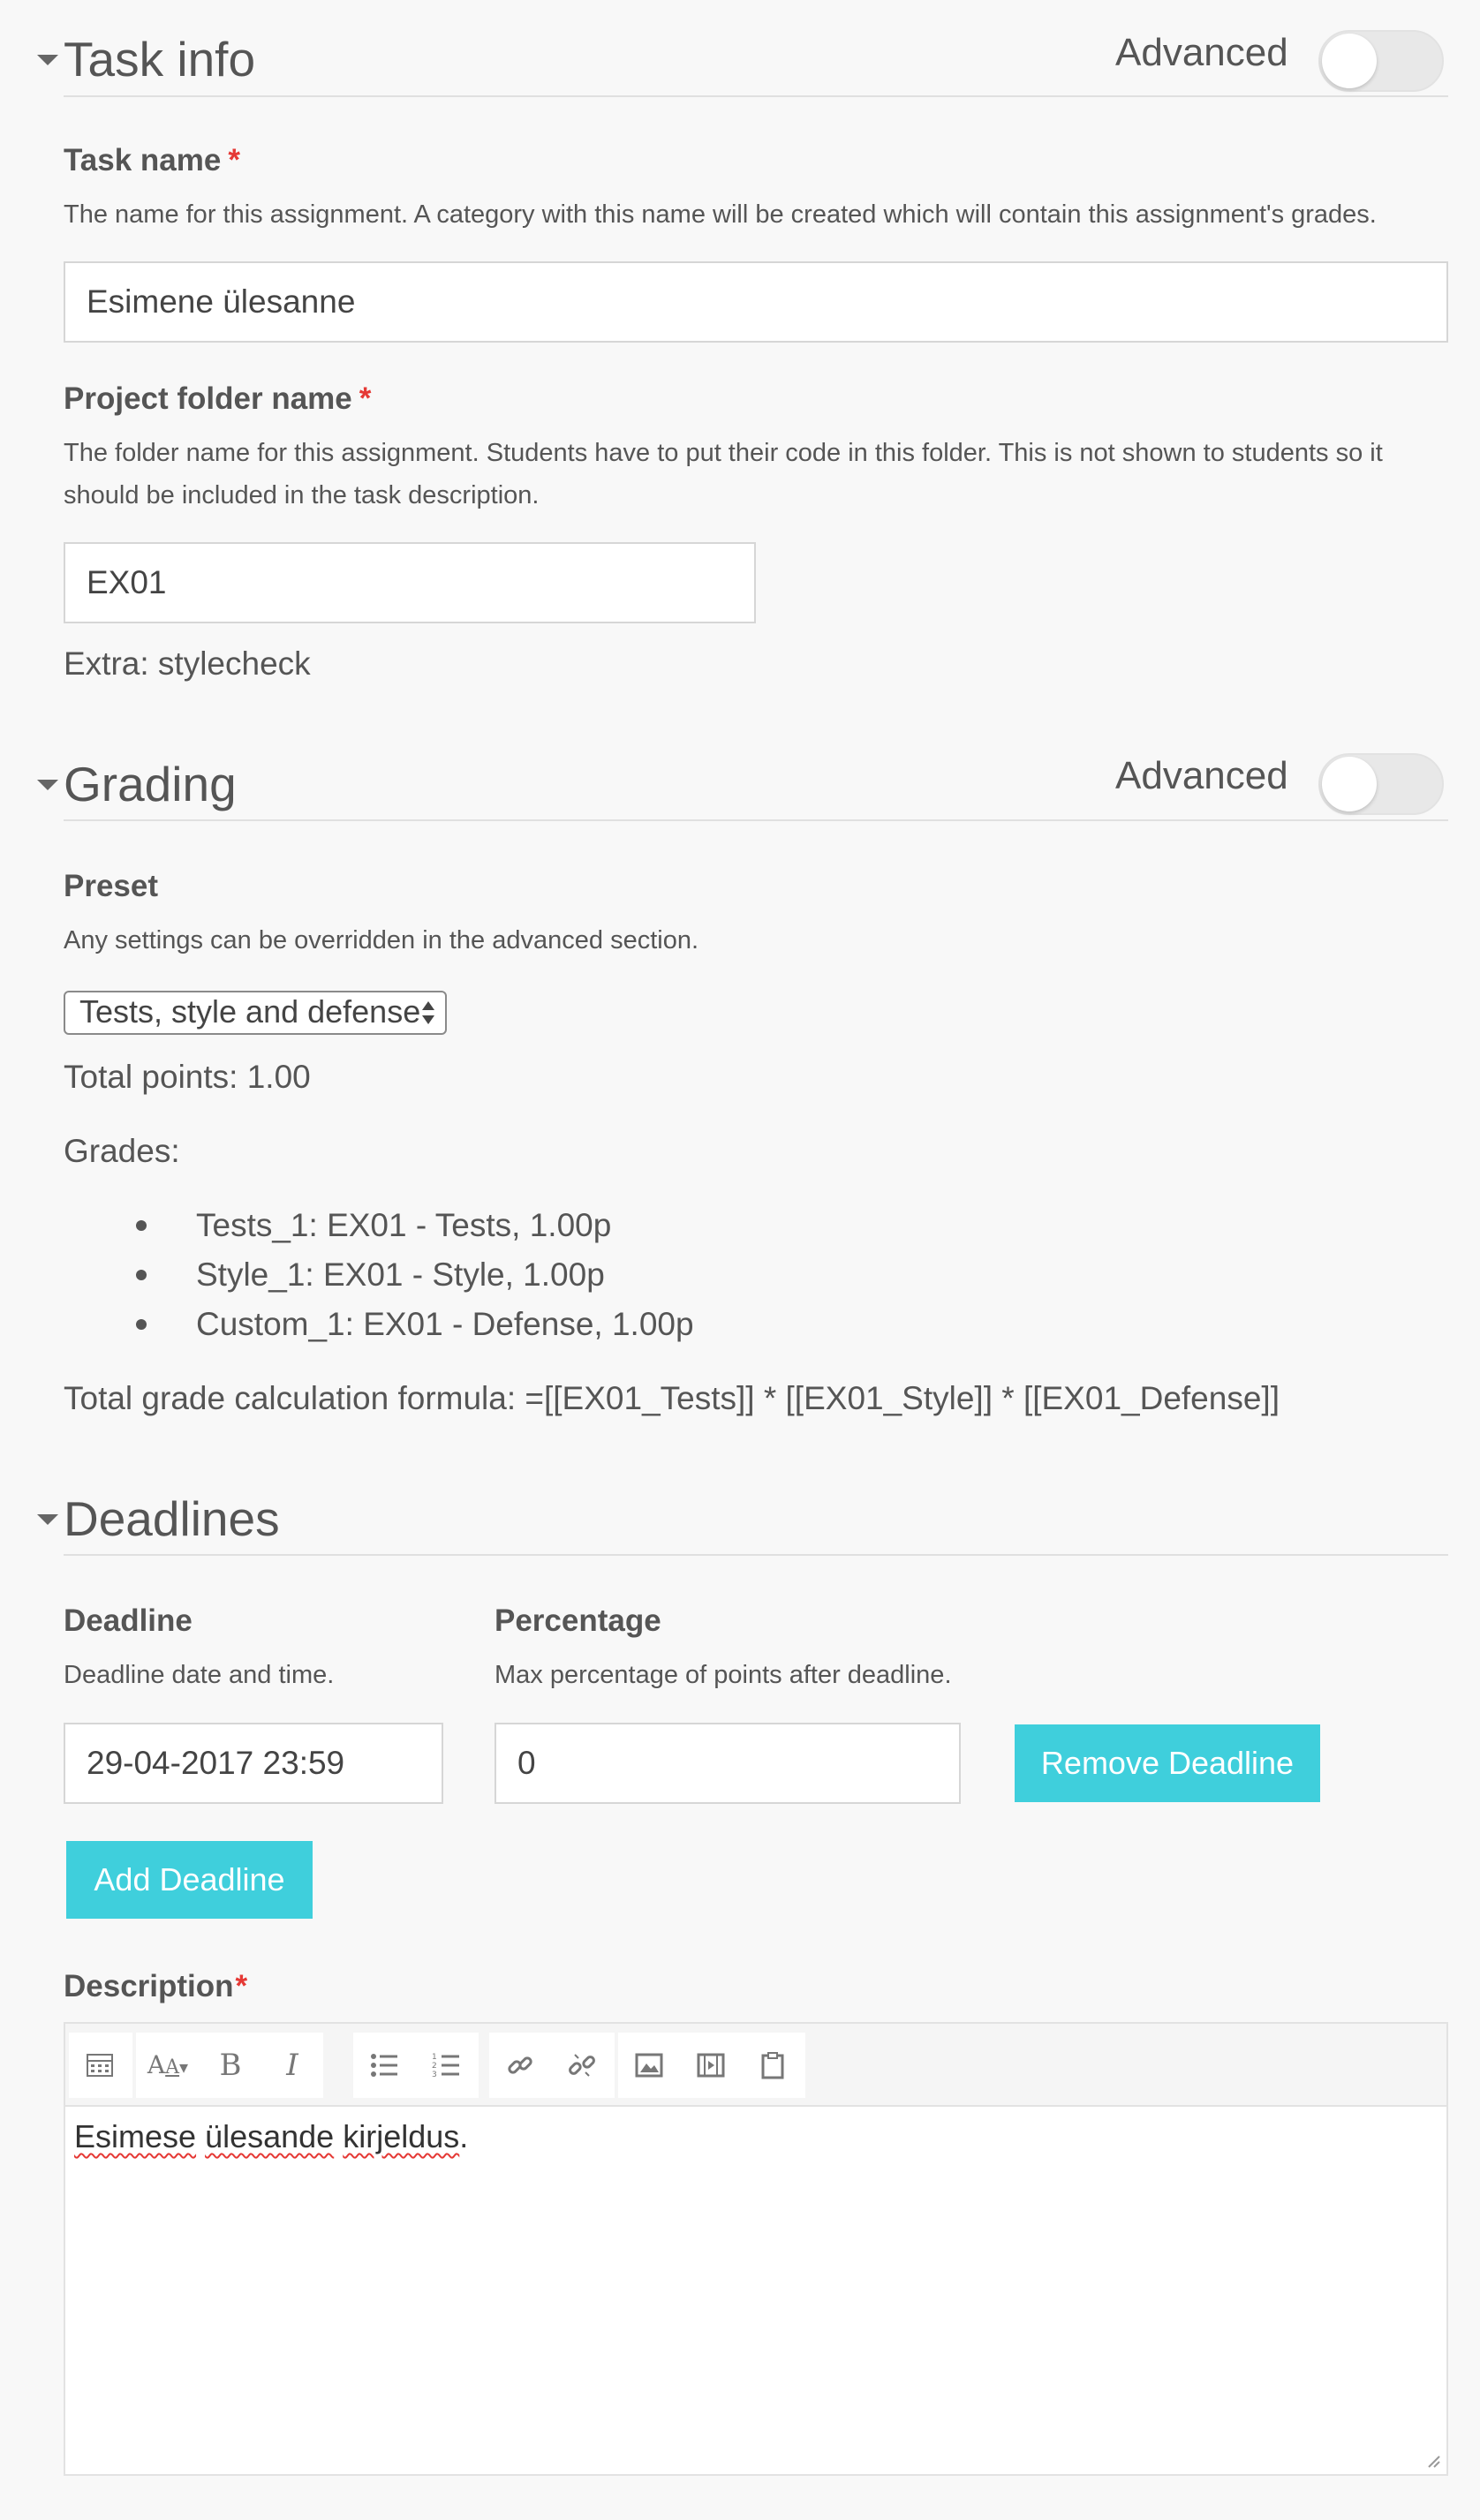 The width and height of the screenshot is (1480, 2520). Describe the element at coordinates (187, 1077) in the screenshot. I see `total-points: Total points: 1.00` at that location.